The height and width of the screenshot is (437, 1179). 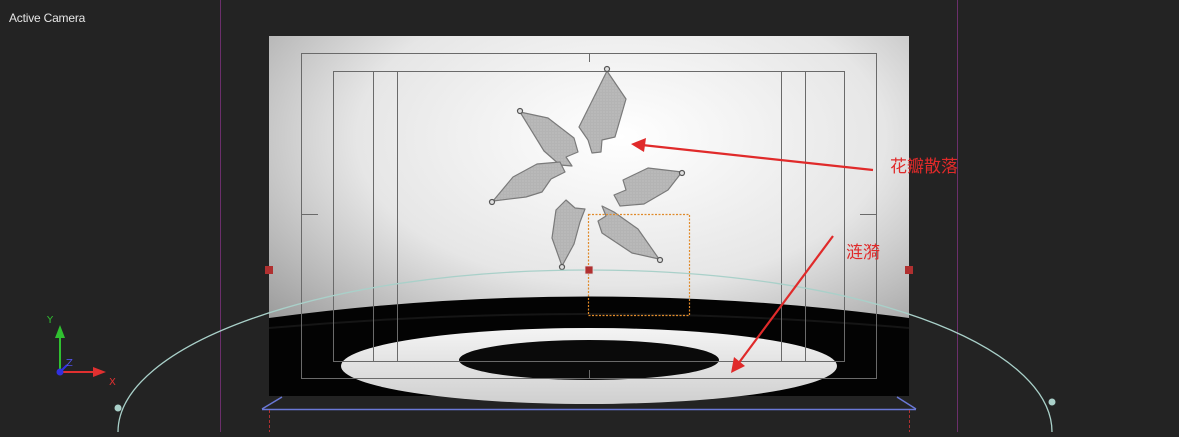 I want to click on handle-left, so click(x=269, y=270).